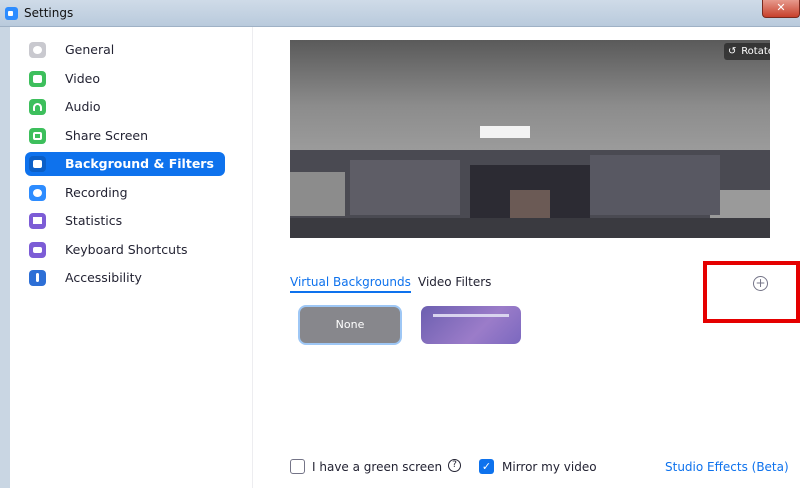 Image resolution: width=800 pixels, height=488 pixels. I want to click on gear-icon, so click(37, 50).